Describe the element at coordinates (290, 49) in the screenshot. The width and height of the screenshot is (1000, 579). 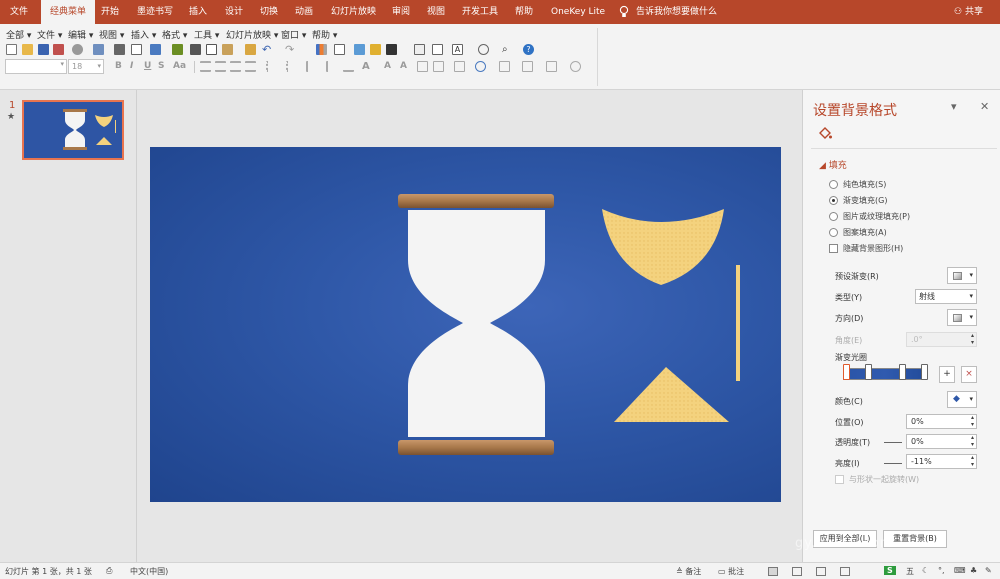
I see `redo-icon: ↷` at that location.